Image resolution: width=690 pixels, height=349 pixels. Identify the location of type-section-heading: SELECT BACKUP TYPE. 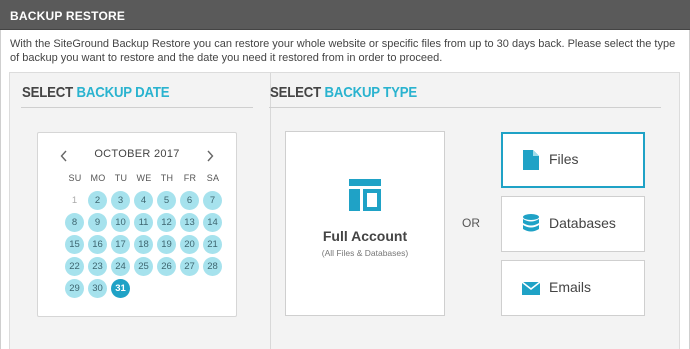
(343, 92).